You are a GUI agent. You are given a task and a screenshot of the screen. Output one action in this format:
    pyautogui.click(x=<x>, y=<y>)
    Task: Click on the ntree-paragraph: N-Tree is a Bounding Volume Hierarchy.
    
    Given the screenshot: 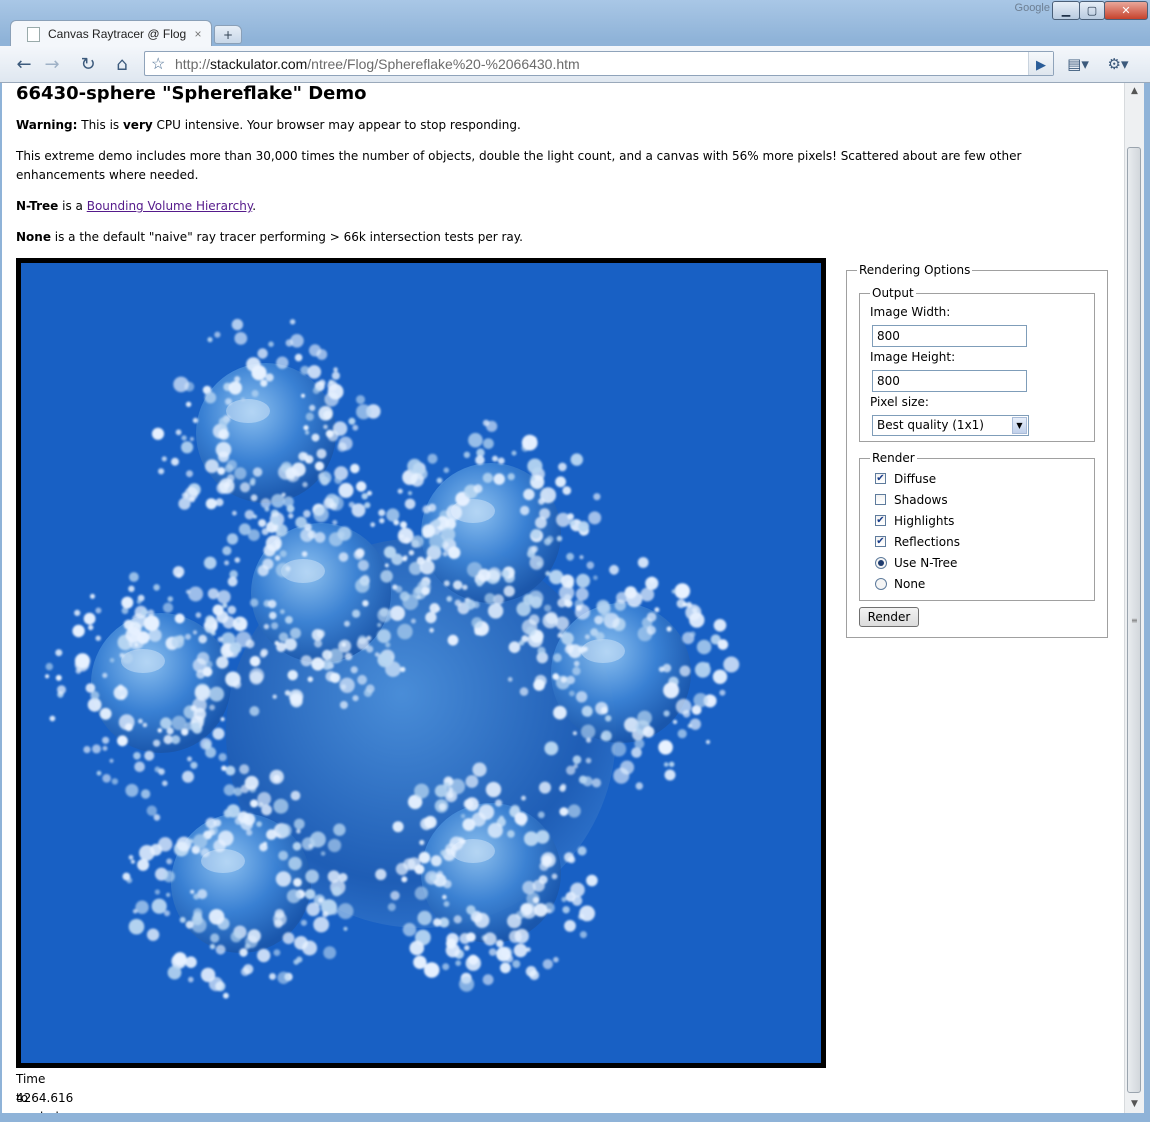 What is the action you would take?
    pyautogui.click(x=136, y=206)
    